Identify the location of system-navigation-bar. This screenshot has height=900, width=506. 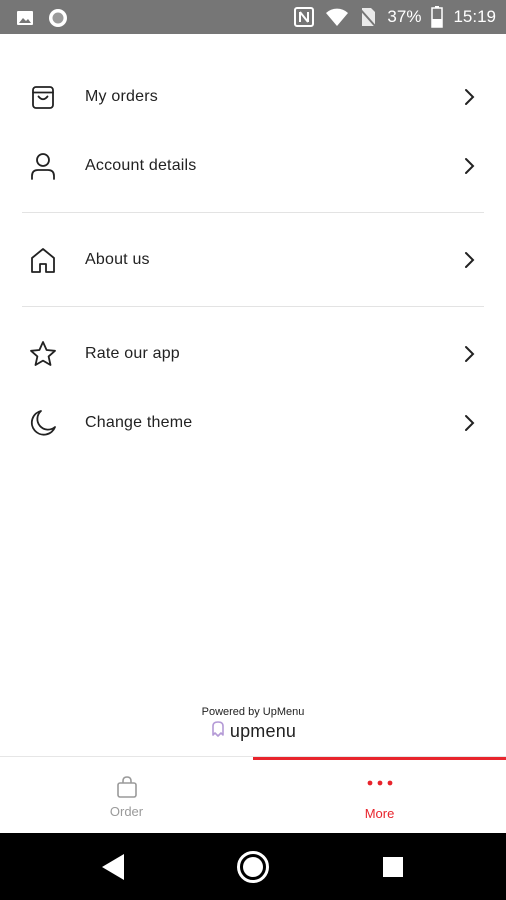
(253, 866).